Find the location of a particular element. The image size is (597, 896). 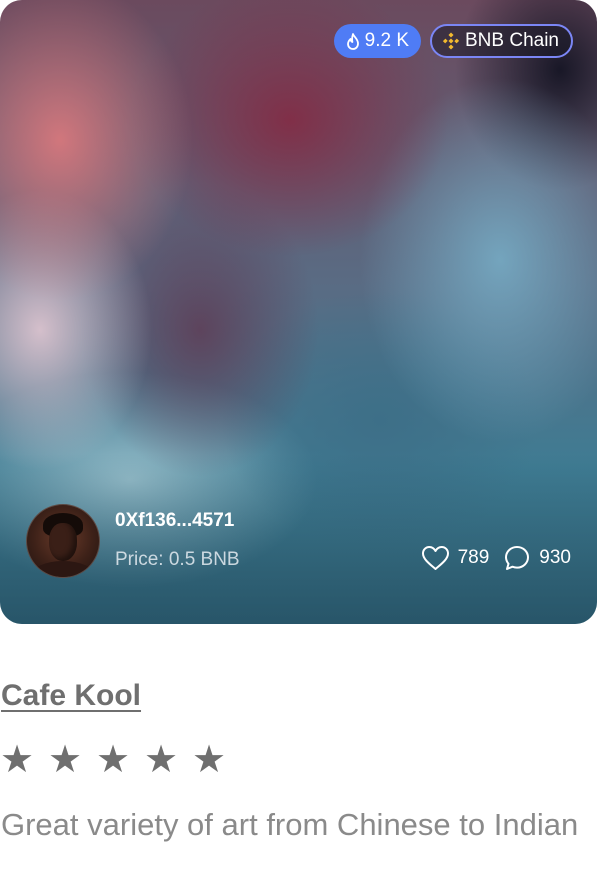

comment-count: 930 is located at coordinates (555, 557).